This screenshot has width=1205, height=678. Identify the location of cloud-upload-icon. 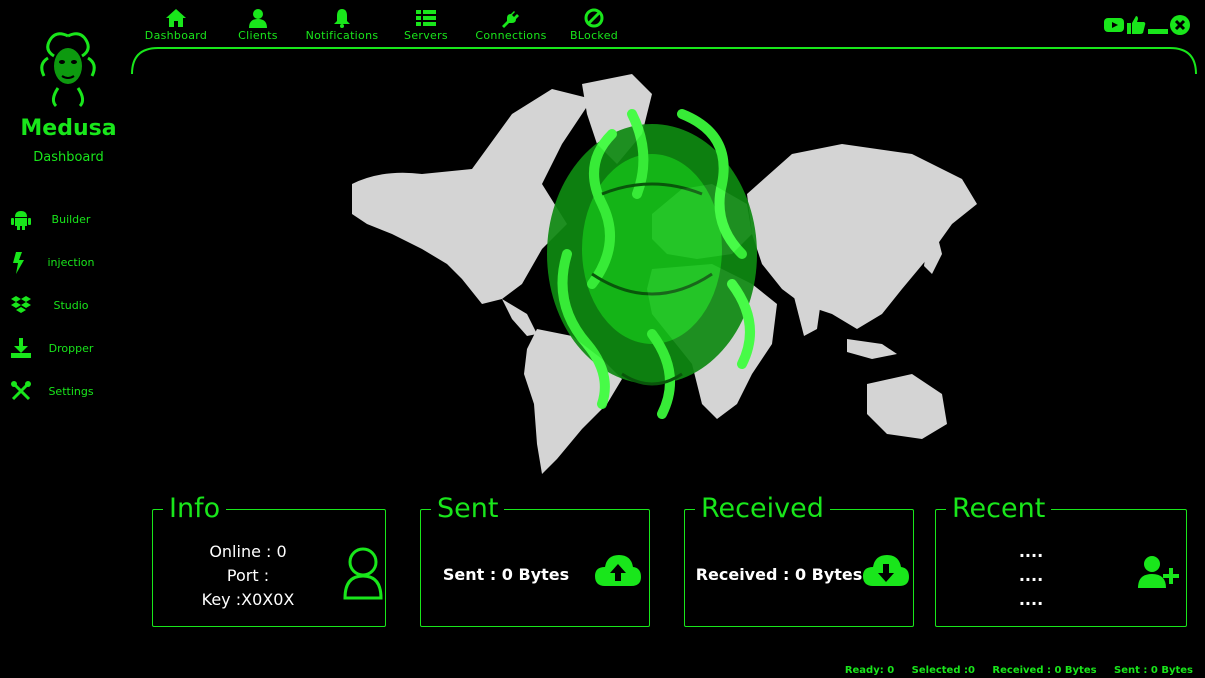
(618, 570).